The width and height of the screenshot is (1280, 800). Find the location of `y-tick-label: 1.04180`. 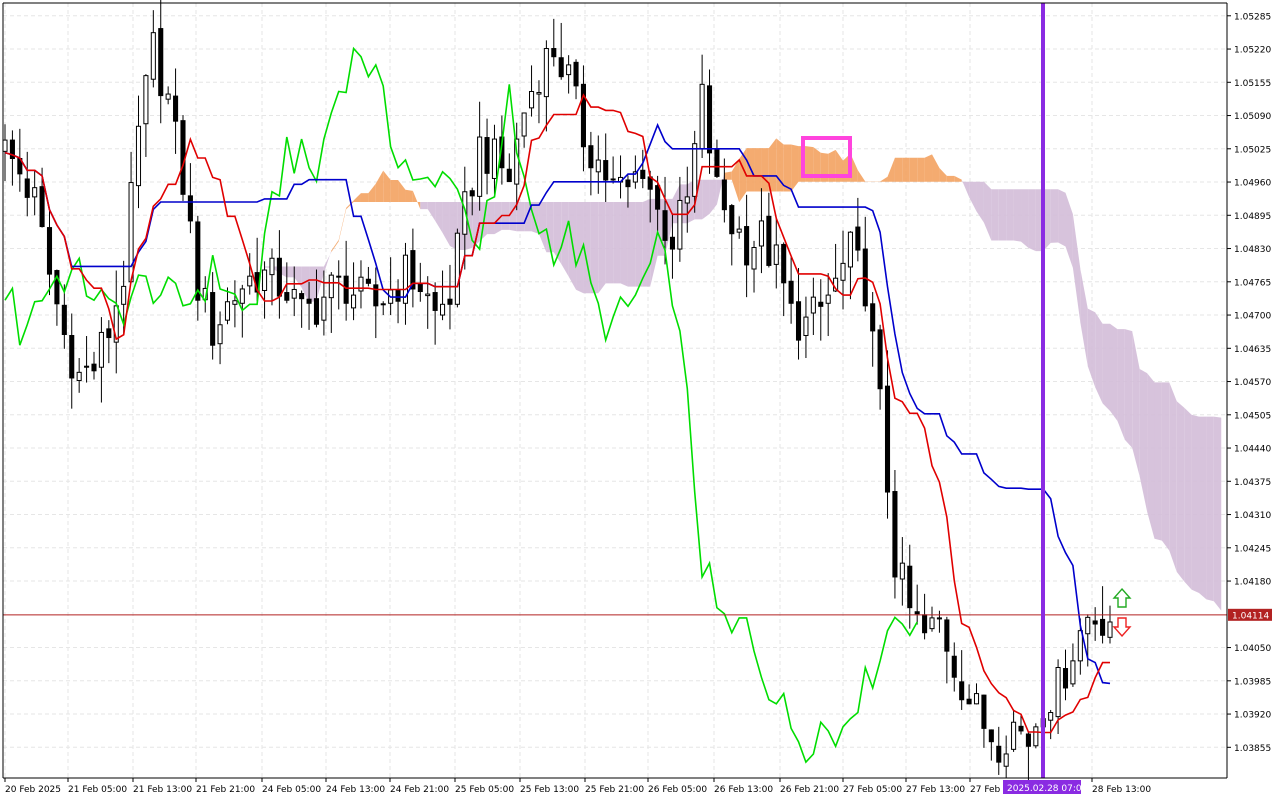

y-tick-label: 1.04180 is located at coordinates (1252, 583).